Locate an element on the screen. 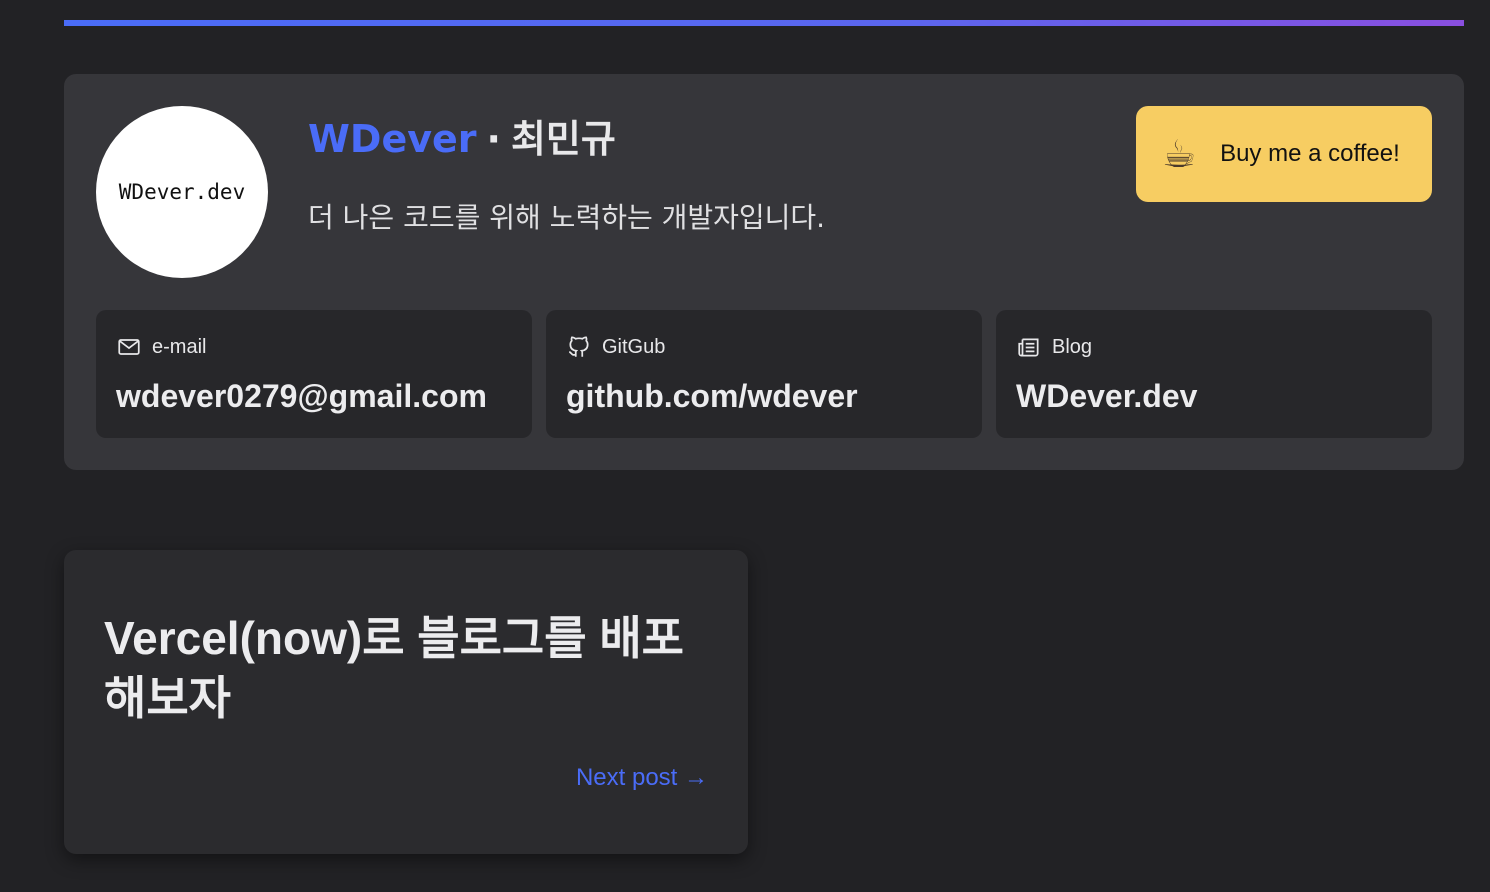 Image resolution: width=1490 pixels, height=892 pixels. contact-github-header: GitGub is located at coordinates (764, 347).